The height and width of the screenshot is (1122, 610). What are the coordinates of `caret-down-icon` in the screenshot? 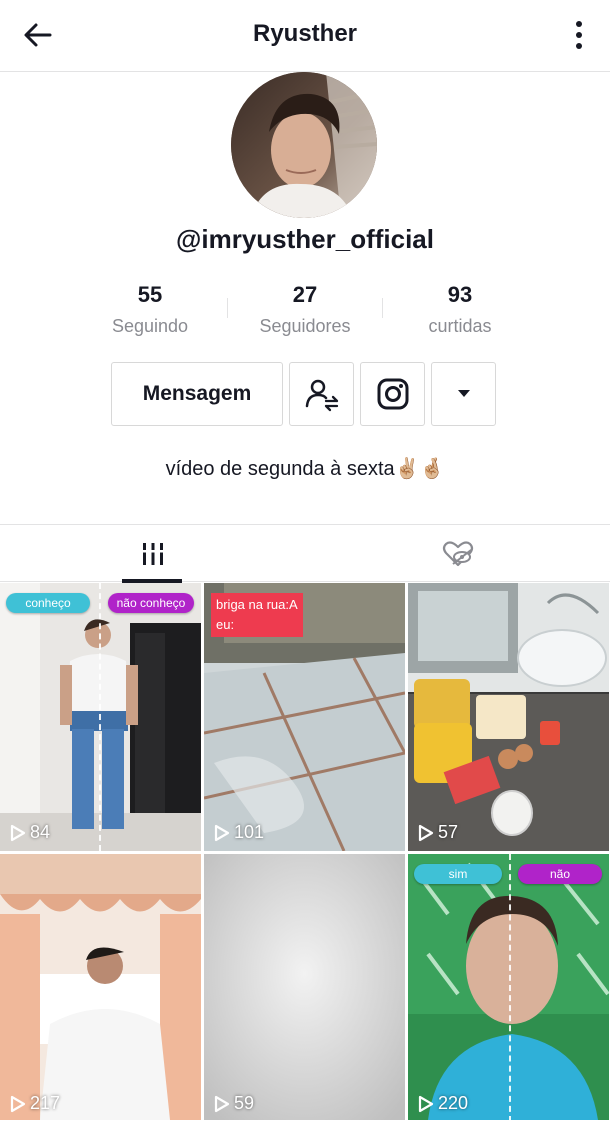 It's located at (463, 393).